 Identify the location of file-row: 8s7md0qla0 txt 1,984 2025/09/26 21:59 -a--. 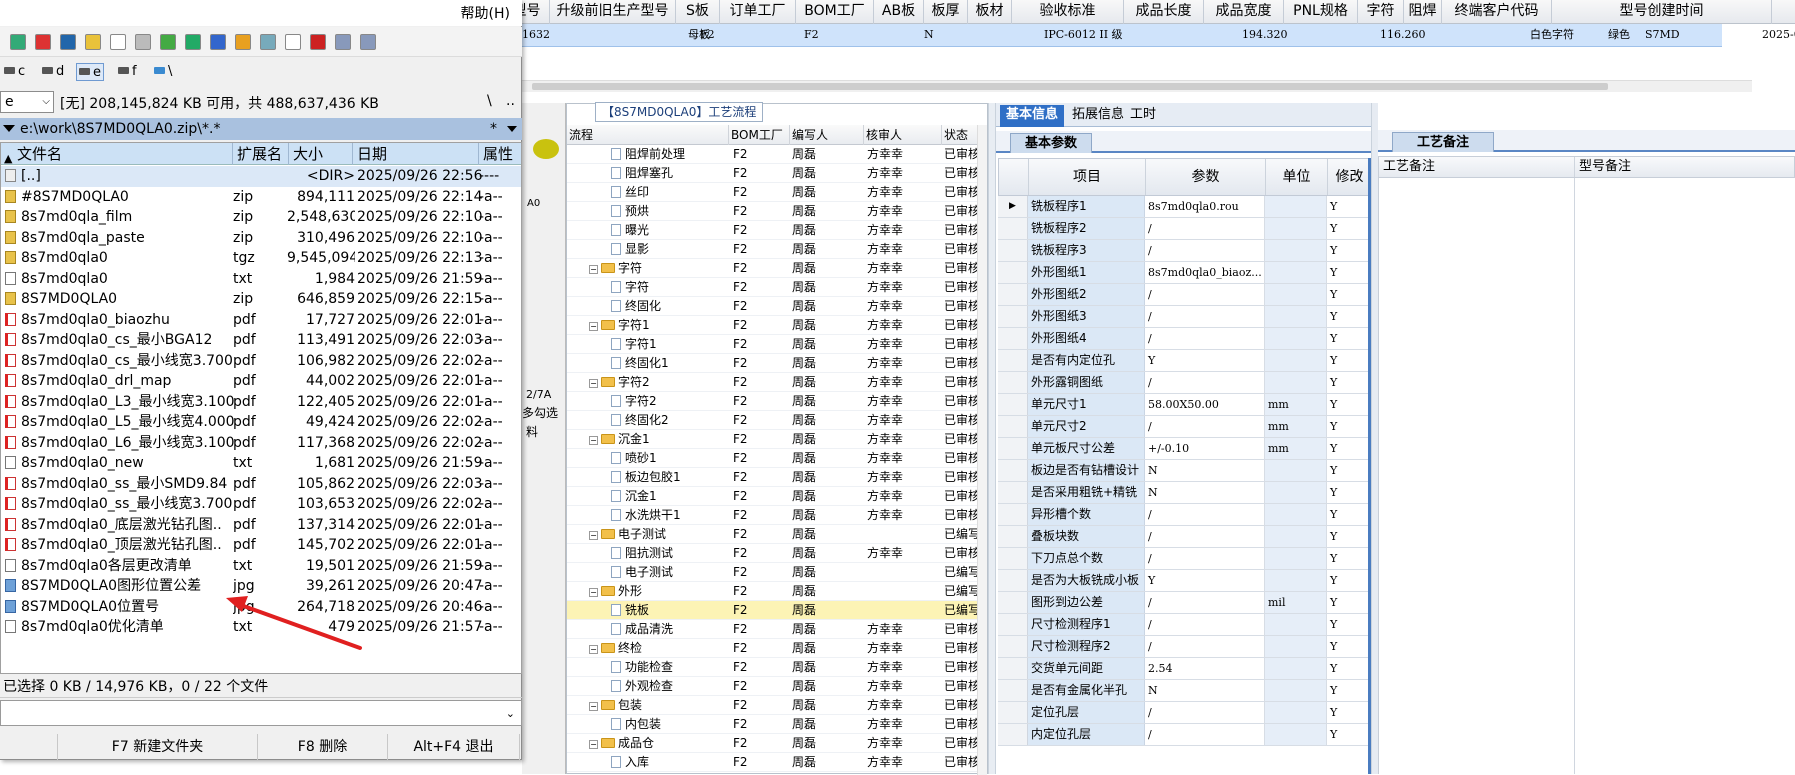
(261, 279).